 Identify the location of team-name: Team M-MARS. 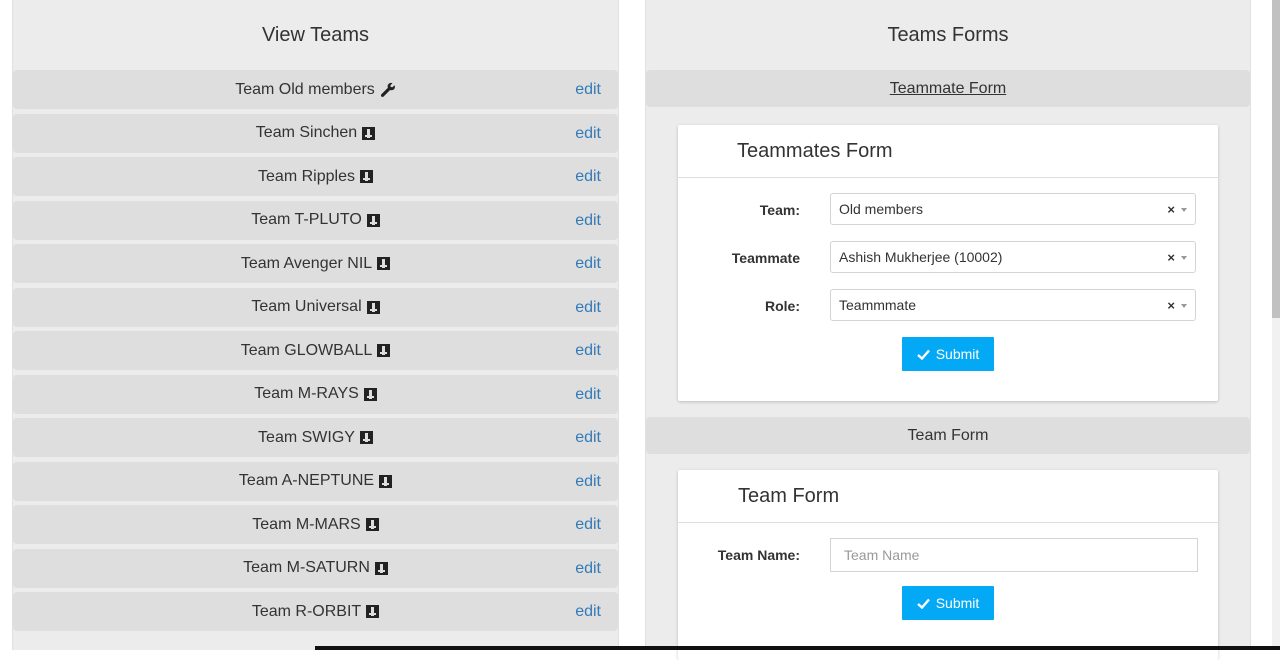
(315, 525).